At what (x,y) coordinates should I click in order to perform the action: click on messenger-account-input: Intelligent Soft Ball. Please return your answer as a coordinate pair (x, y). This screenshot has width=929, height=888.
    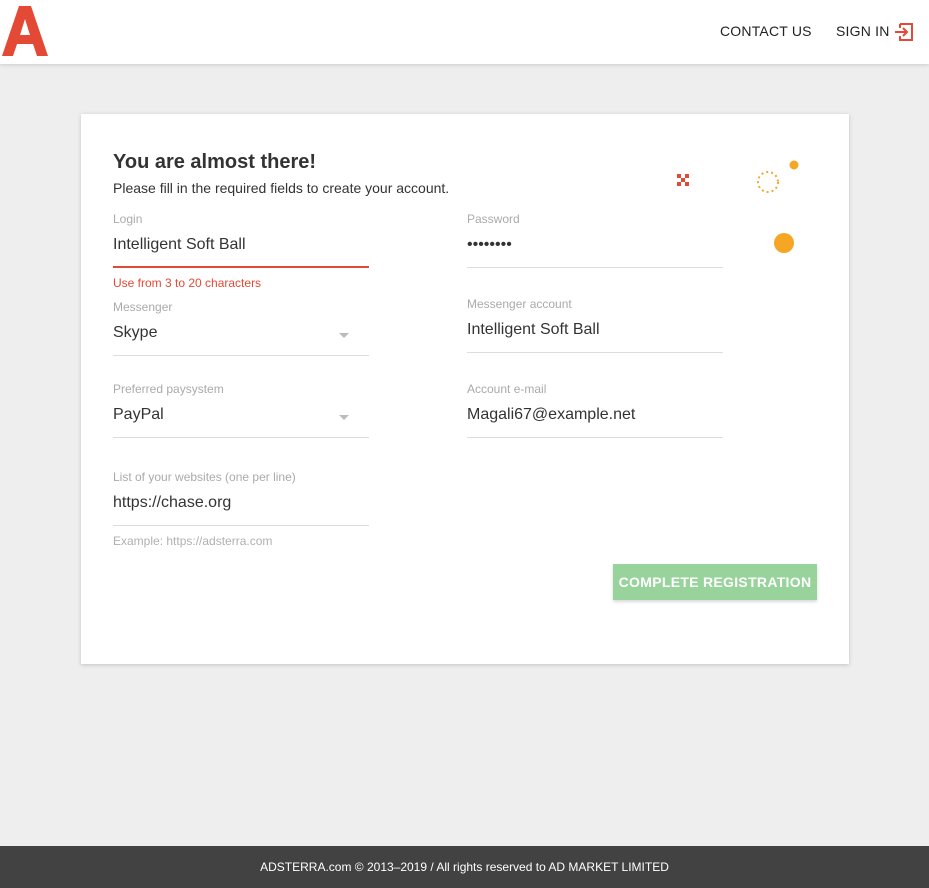
    Looking at the image, I should click on (595, 333).